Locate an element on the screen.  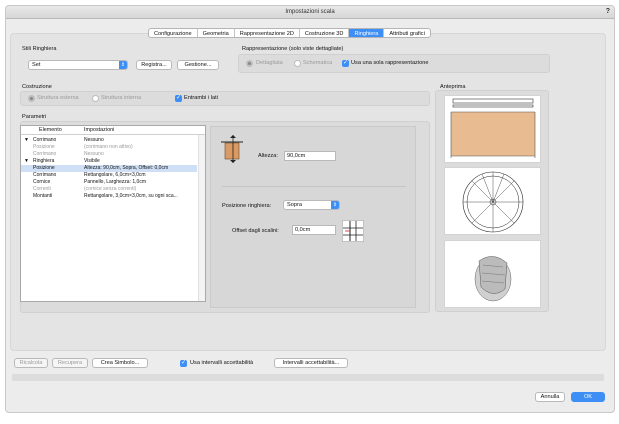
tree-row: Cornice Pannello, Larghezza: 1,0cm is located at coordinates (109, 182).